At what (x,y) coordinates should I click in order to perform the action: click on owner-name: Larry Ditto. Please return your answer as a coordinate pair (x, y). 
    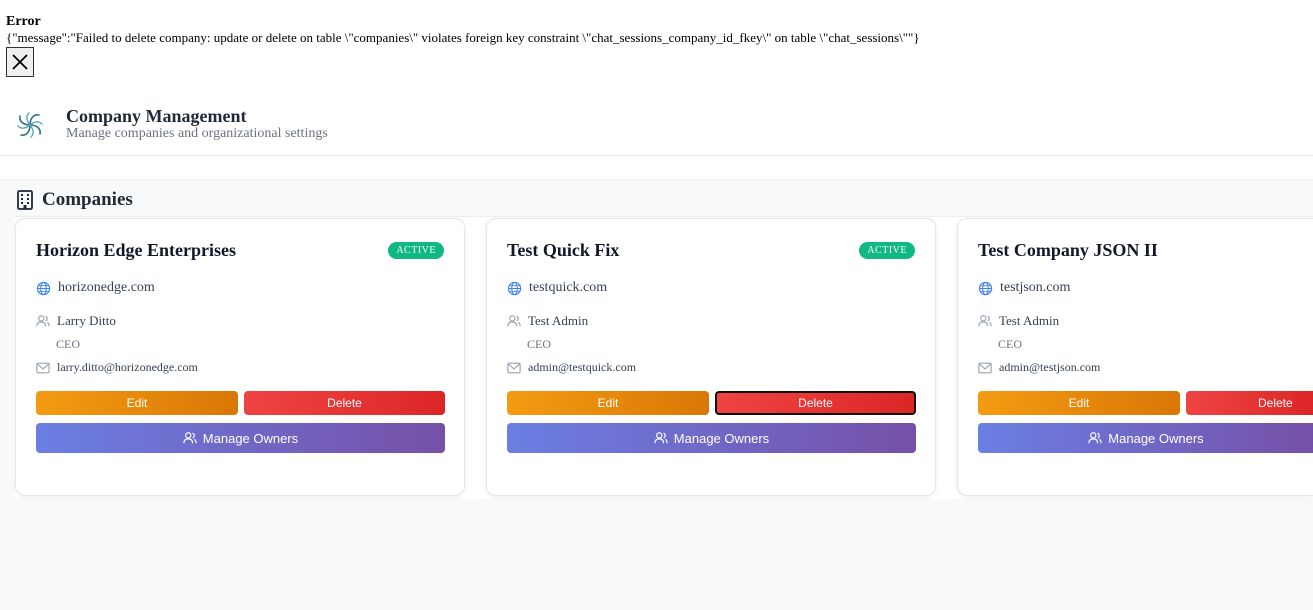
    Looking at the image, I should click on (86, 320).